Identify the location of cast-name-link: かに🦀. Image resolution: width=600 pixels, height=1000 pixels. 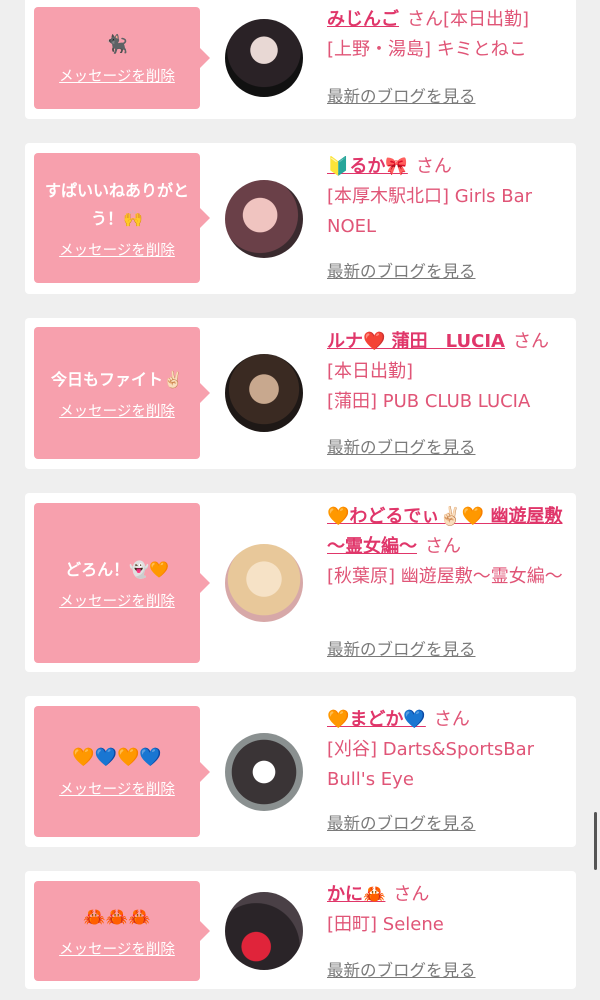
(356, 894).